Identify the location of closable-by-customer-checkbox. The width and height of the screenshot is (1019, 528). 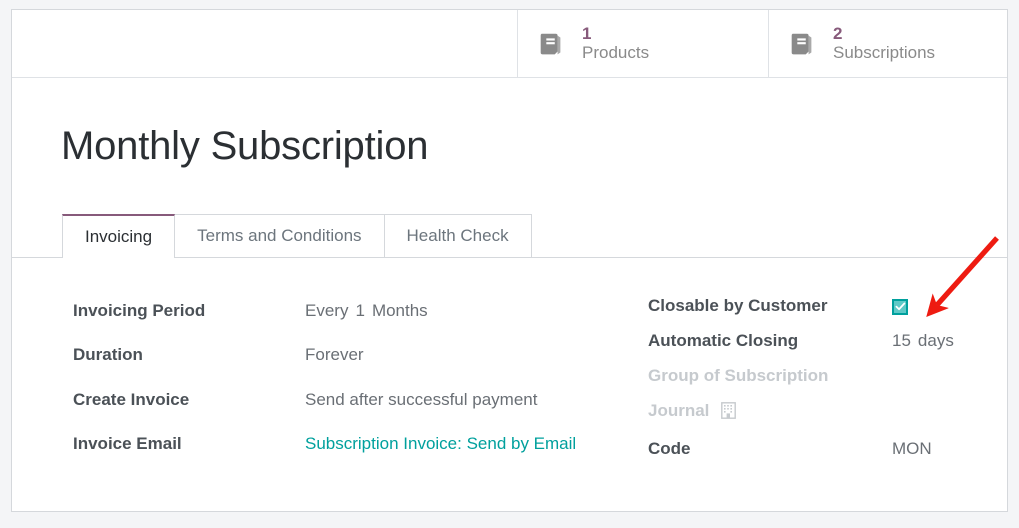
(900, 306).